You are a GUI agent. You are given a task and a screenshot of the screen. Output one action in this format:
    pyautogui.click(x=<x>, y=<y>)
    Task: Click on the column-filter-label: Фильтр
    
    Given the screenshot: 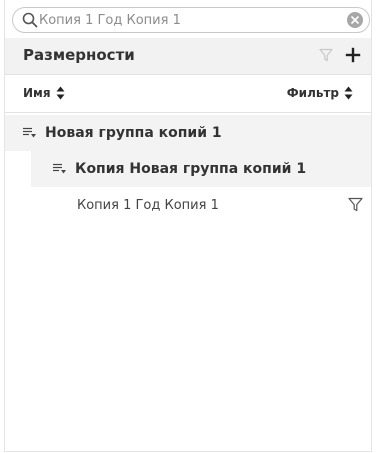 What is the action you would take?
    pyautogui.click(x=312, y=93)
    